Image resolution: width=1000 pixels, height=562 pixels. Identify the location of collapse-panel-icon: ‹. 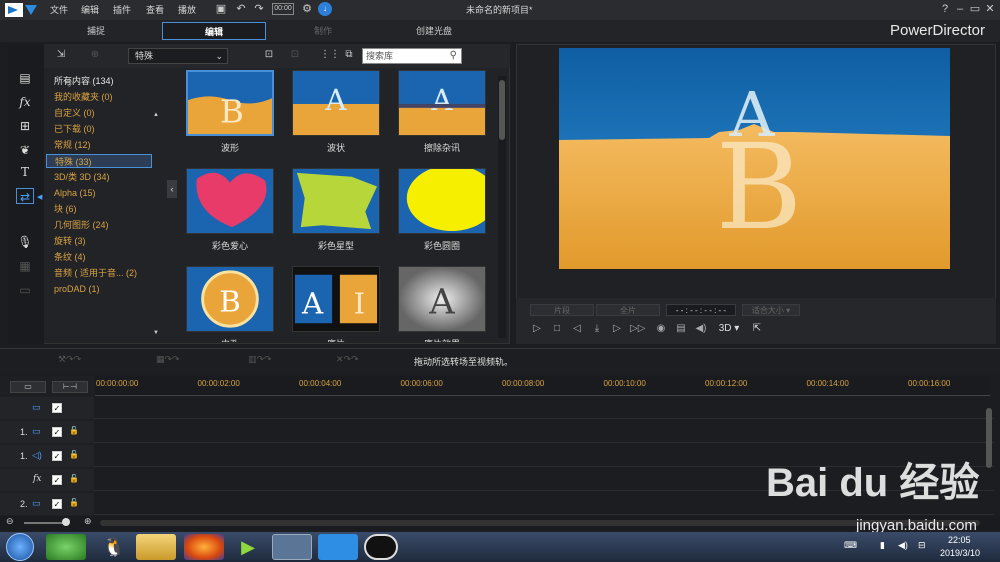
(172, 189).